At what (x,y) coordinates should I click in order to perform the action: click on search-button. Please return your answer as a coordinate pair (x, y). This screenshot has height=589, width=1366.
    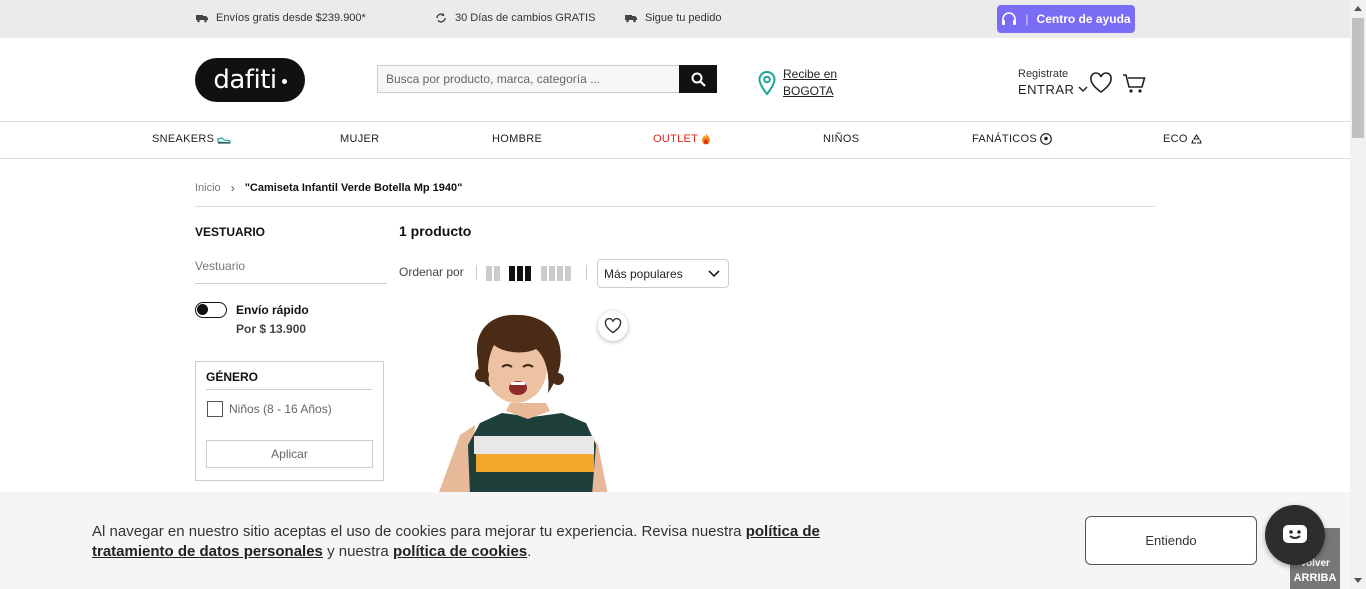
    Looking at the image, I should click on (698, 79).